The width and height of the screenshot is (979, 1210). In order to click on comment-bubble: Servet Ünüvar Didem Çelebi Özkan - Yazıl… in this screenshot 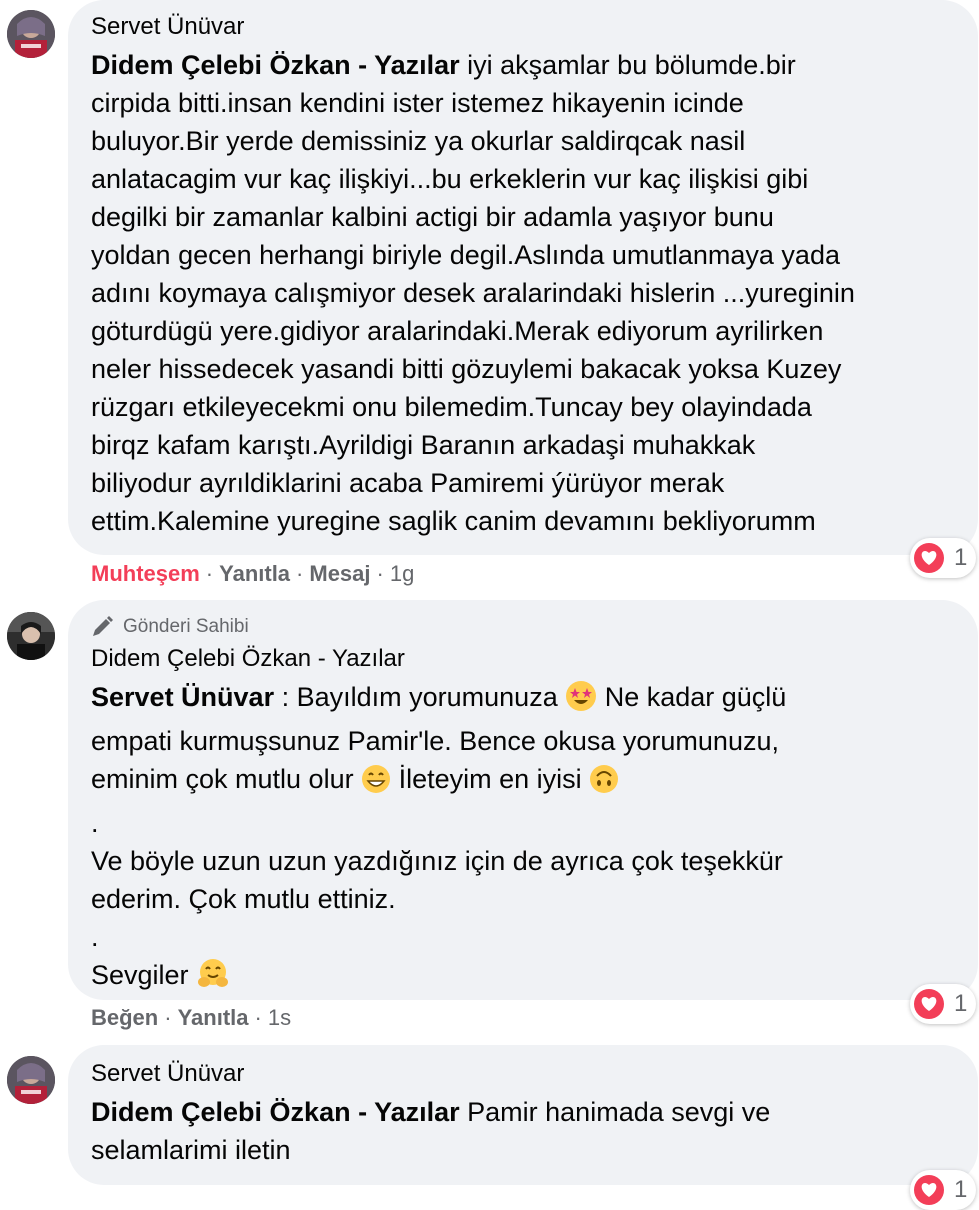, I will do `click(523, 1115)`.